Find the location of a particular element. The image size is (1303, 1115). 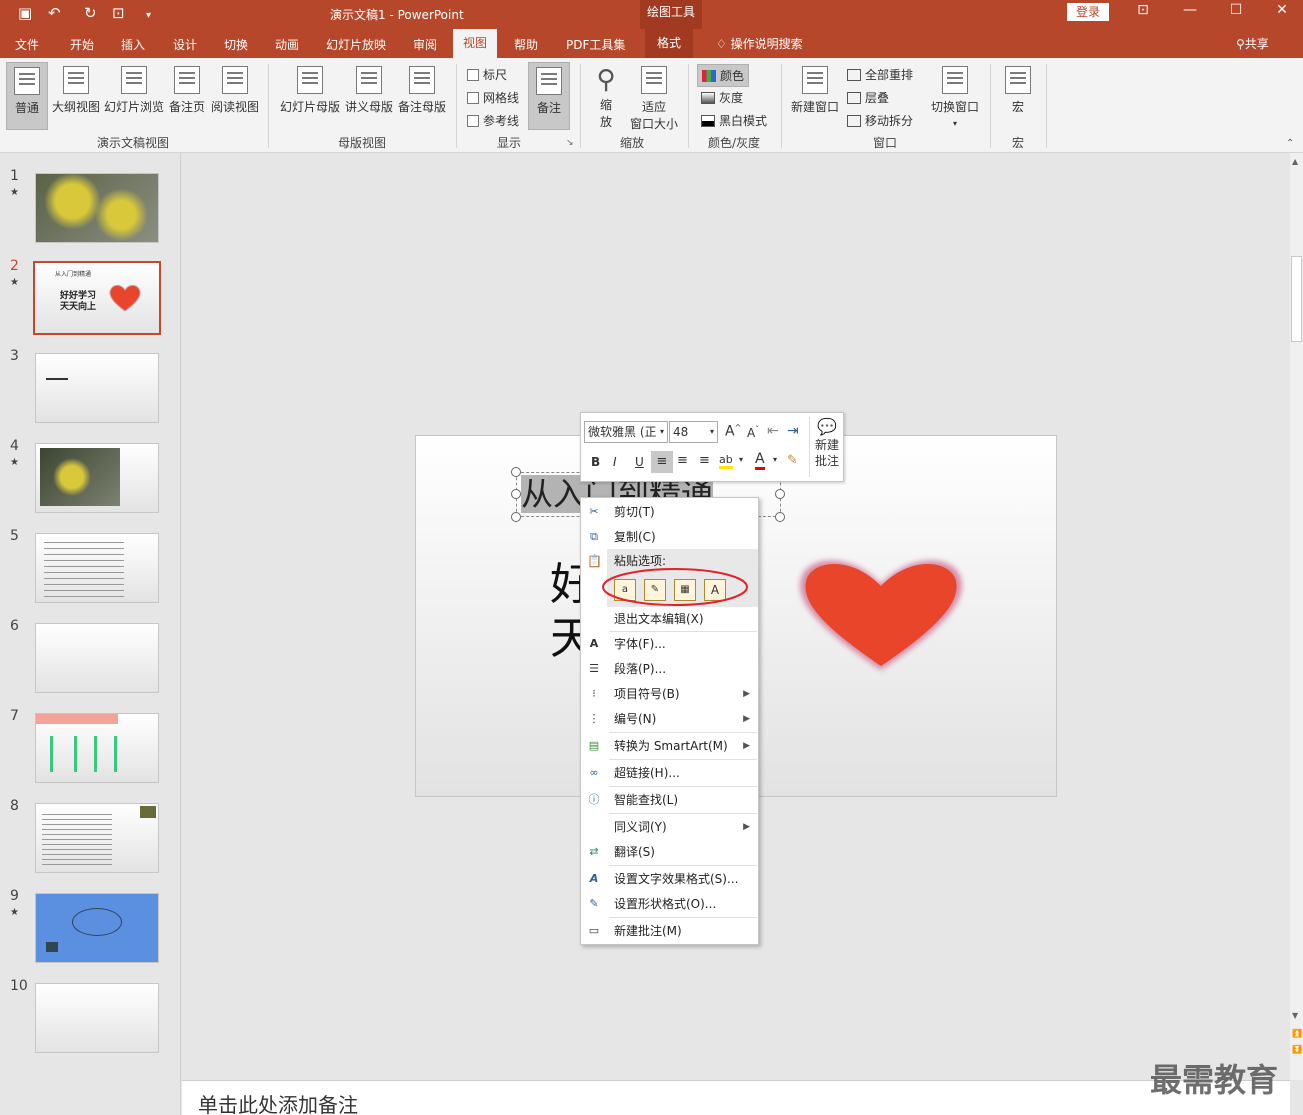

scroll-up-icon: ▲ is located at coordinates (1295, 161).